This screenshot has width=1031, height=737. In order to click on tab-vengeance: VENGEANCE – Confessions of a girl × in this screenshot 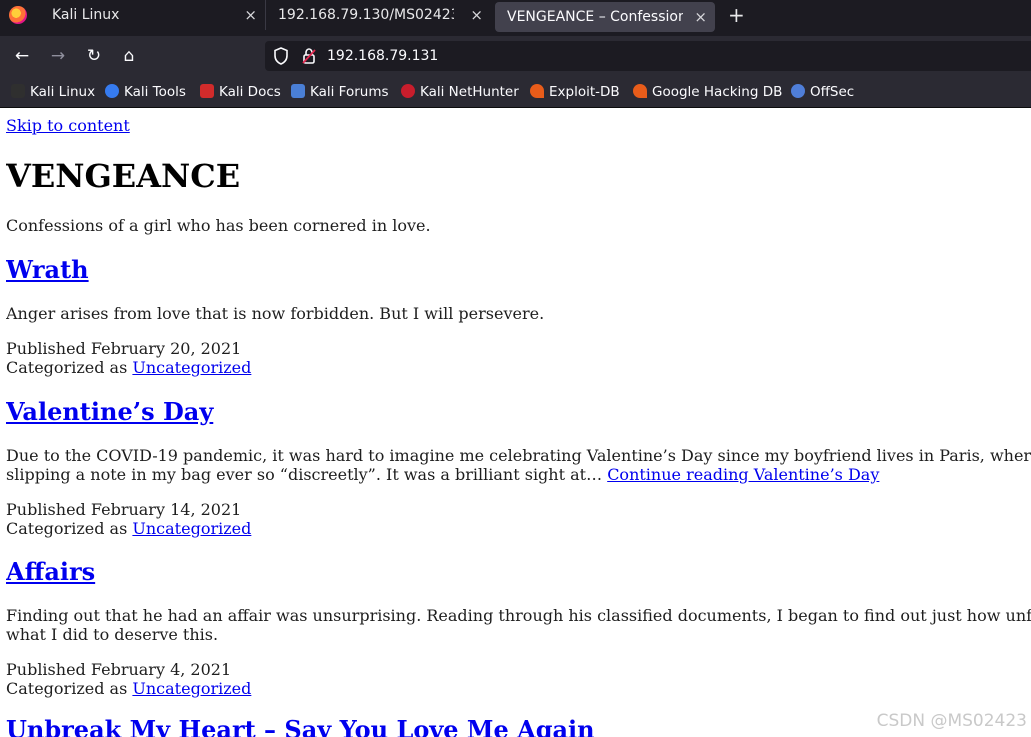, I will do `click(605, 17)`.